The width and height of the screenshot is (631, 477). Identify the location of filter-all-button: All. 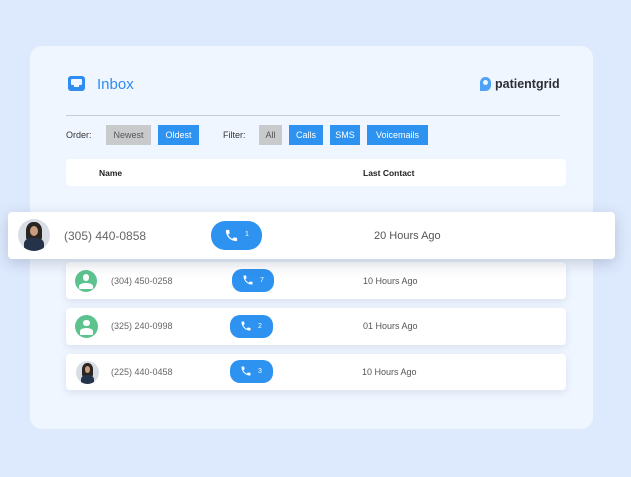
(270, 135).